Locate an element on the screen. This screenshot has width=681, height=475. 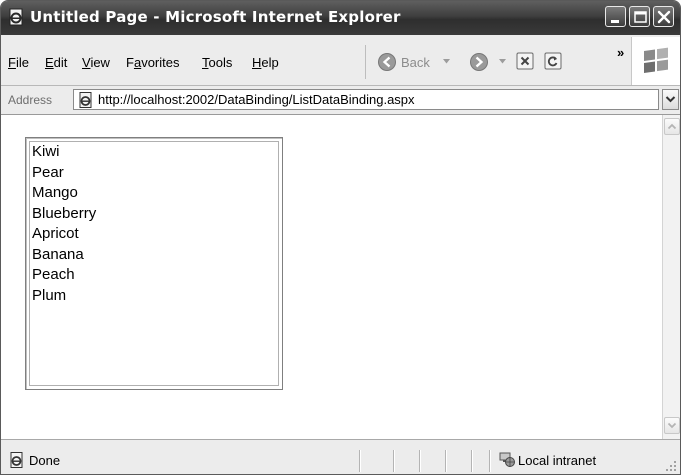
menu-edit: Edit is located at coordinates (56, 62).